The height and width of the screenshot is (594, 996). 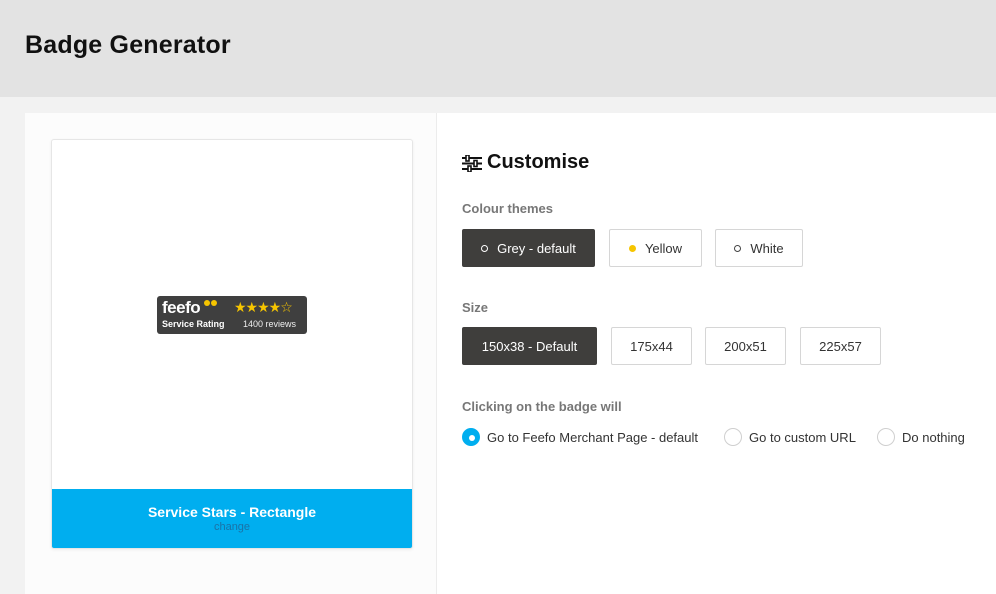 What do you see at coordinates (745, 346) in the screenshot?
I see `size-200x51-button: 200x51` at bounding box center [745, 346].